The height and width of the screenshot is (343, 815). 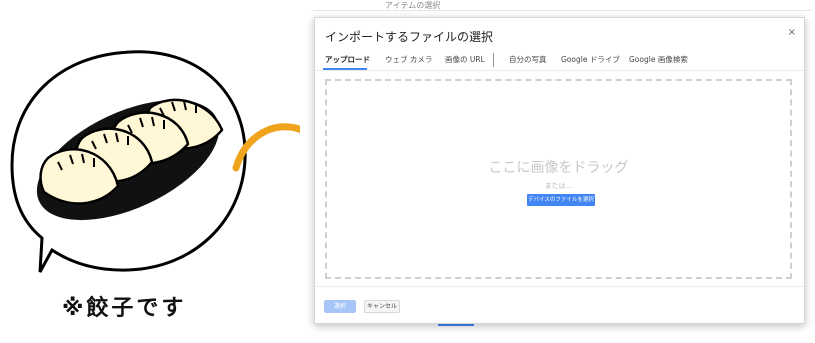 I want to click on tab-my-photos: 自分の写真, so click(x=528, y=59).